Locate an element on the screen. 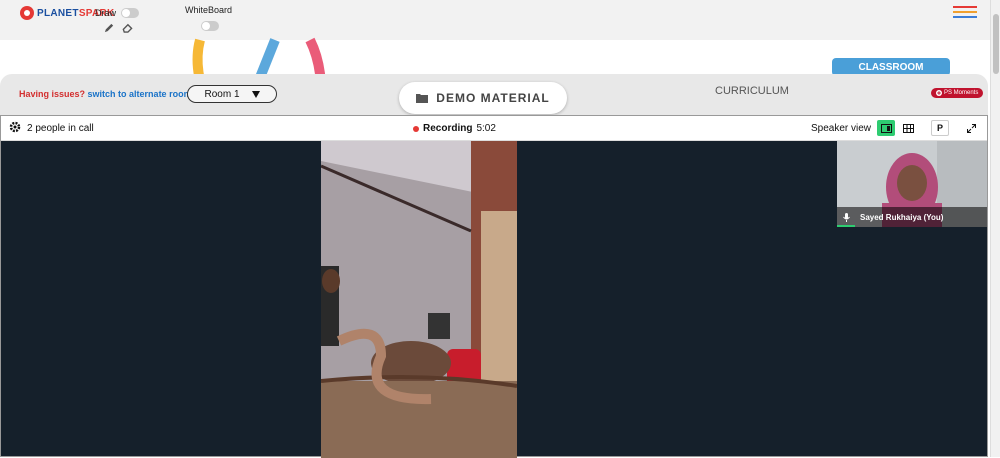  people-count: 2 people in call is located at coordinates (60, 128).